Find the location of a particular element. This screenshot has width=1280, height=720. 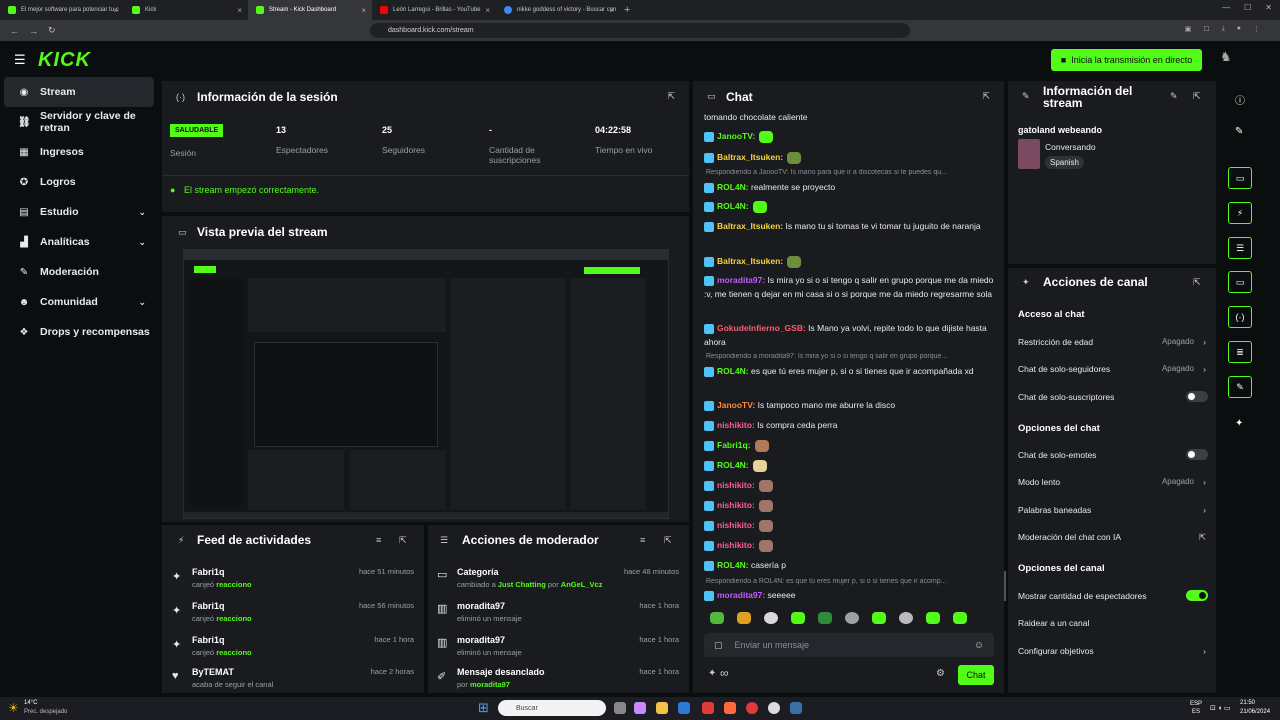

mail-icon is located at coordinates (684, 708).